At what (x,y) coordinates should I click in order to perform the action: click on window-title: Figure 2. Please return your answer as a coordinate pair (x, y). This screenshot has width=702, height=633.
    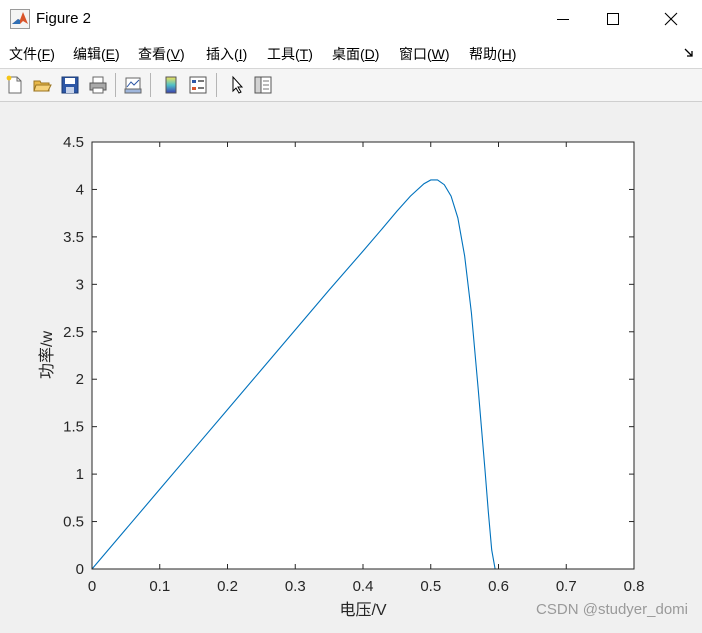
    Looking at the image, I should click on (64, 18).